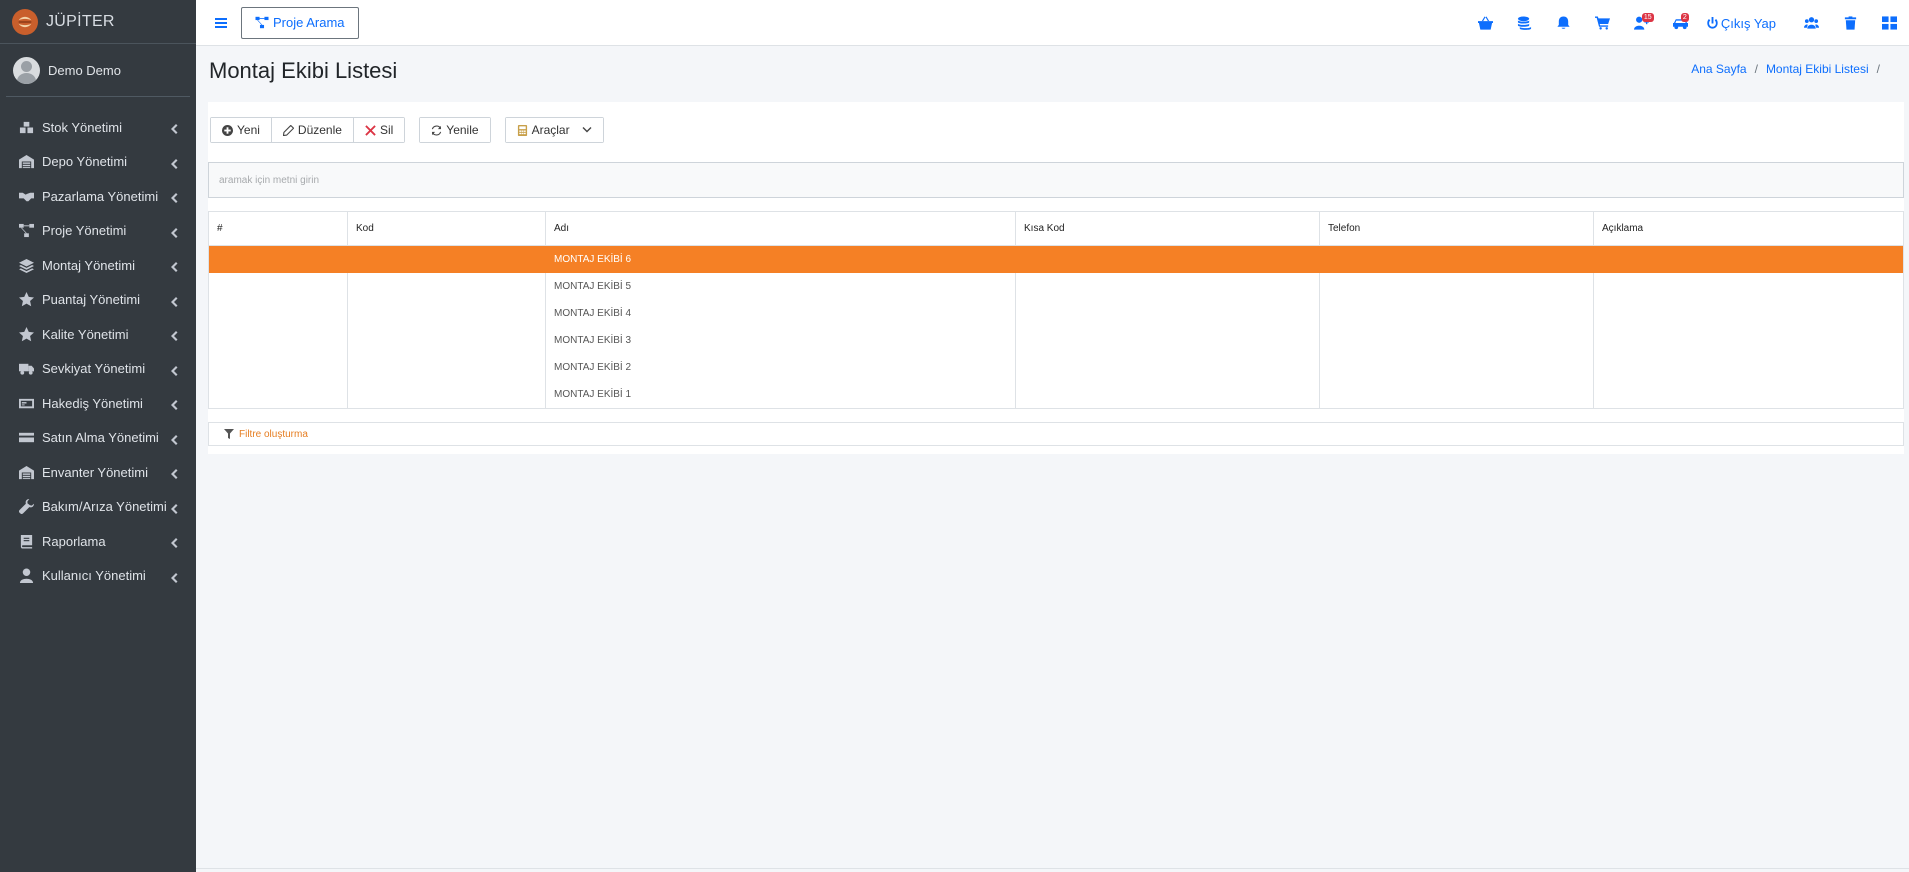 This screenshot has height=872, width=1909. Describe the element at coordinates (446, 228) in the screenshot. I see `column-header-kod: Kod` at that location.